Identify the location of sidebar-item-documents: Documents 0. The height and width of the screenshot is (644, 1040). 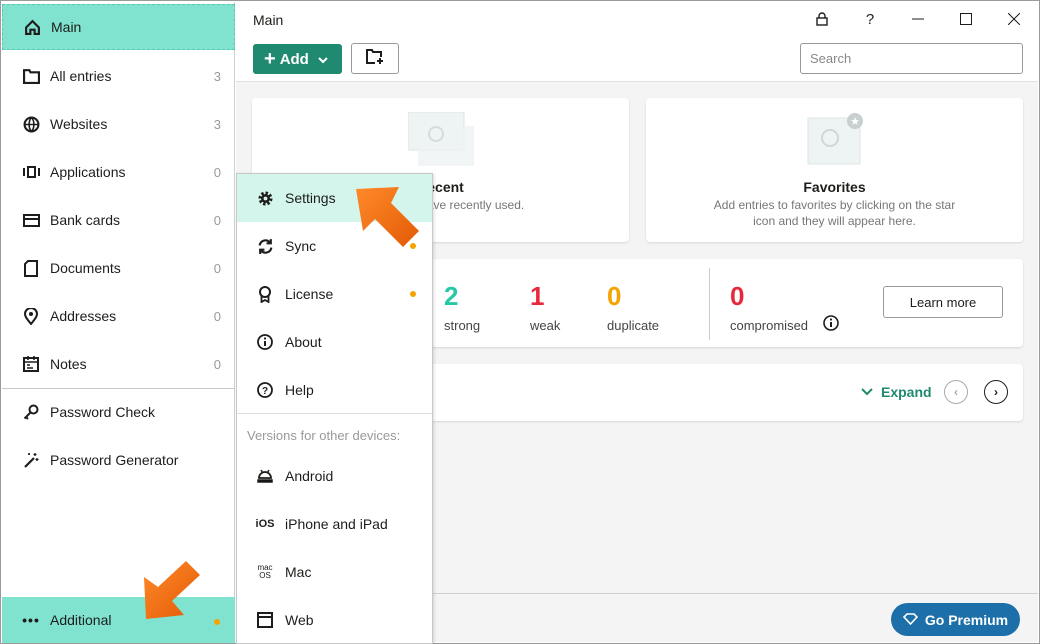
(118, 268).